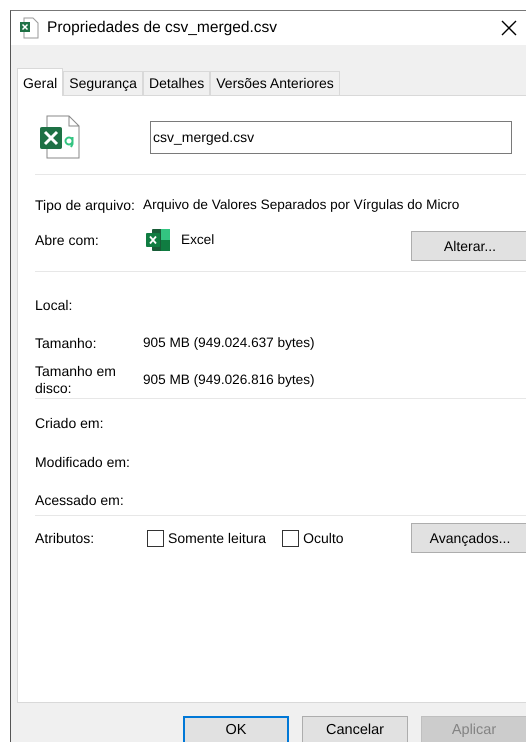 This screenshot has height=742, width=526. What do you see at coordinates (83, 462) in the screenshot?
I see `field-label: Modificado em:` at bounding box center [83, 462].